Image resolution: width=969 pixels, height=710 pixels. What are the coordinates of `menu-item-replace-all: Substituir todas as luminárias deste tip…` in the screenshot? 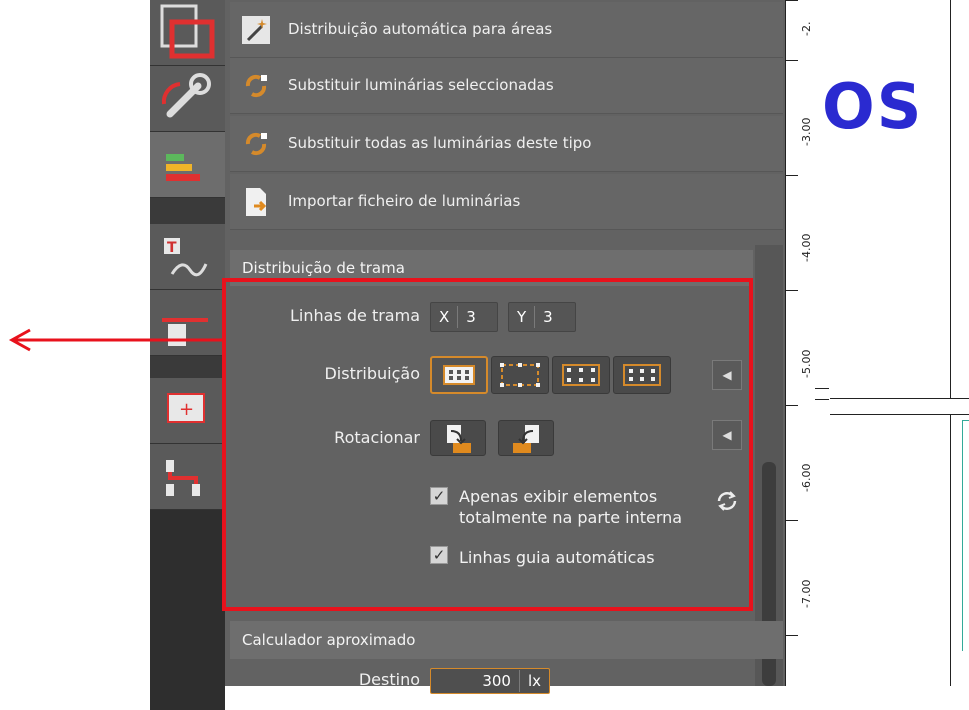 It's located at (506, 144).